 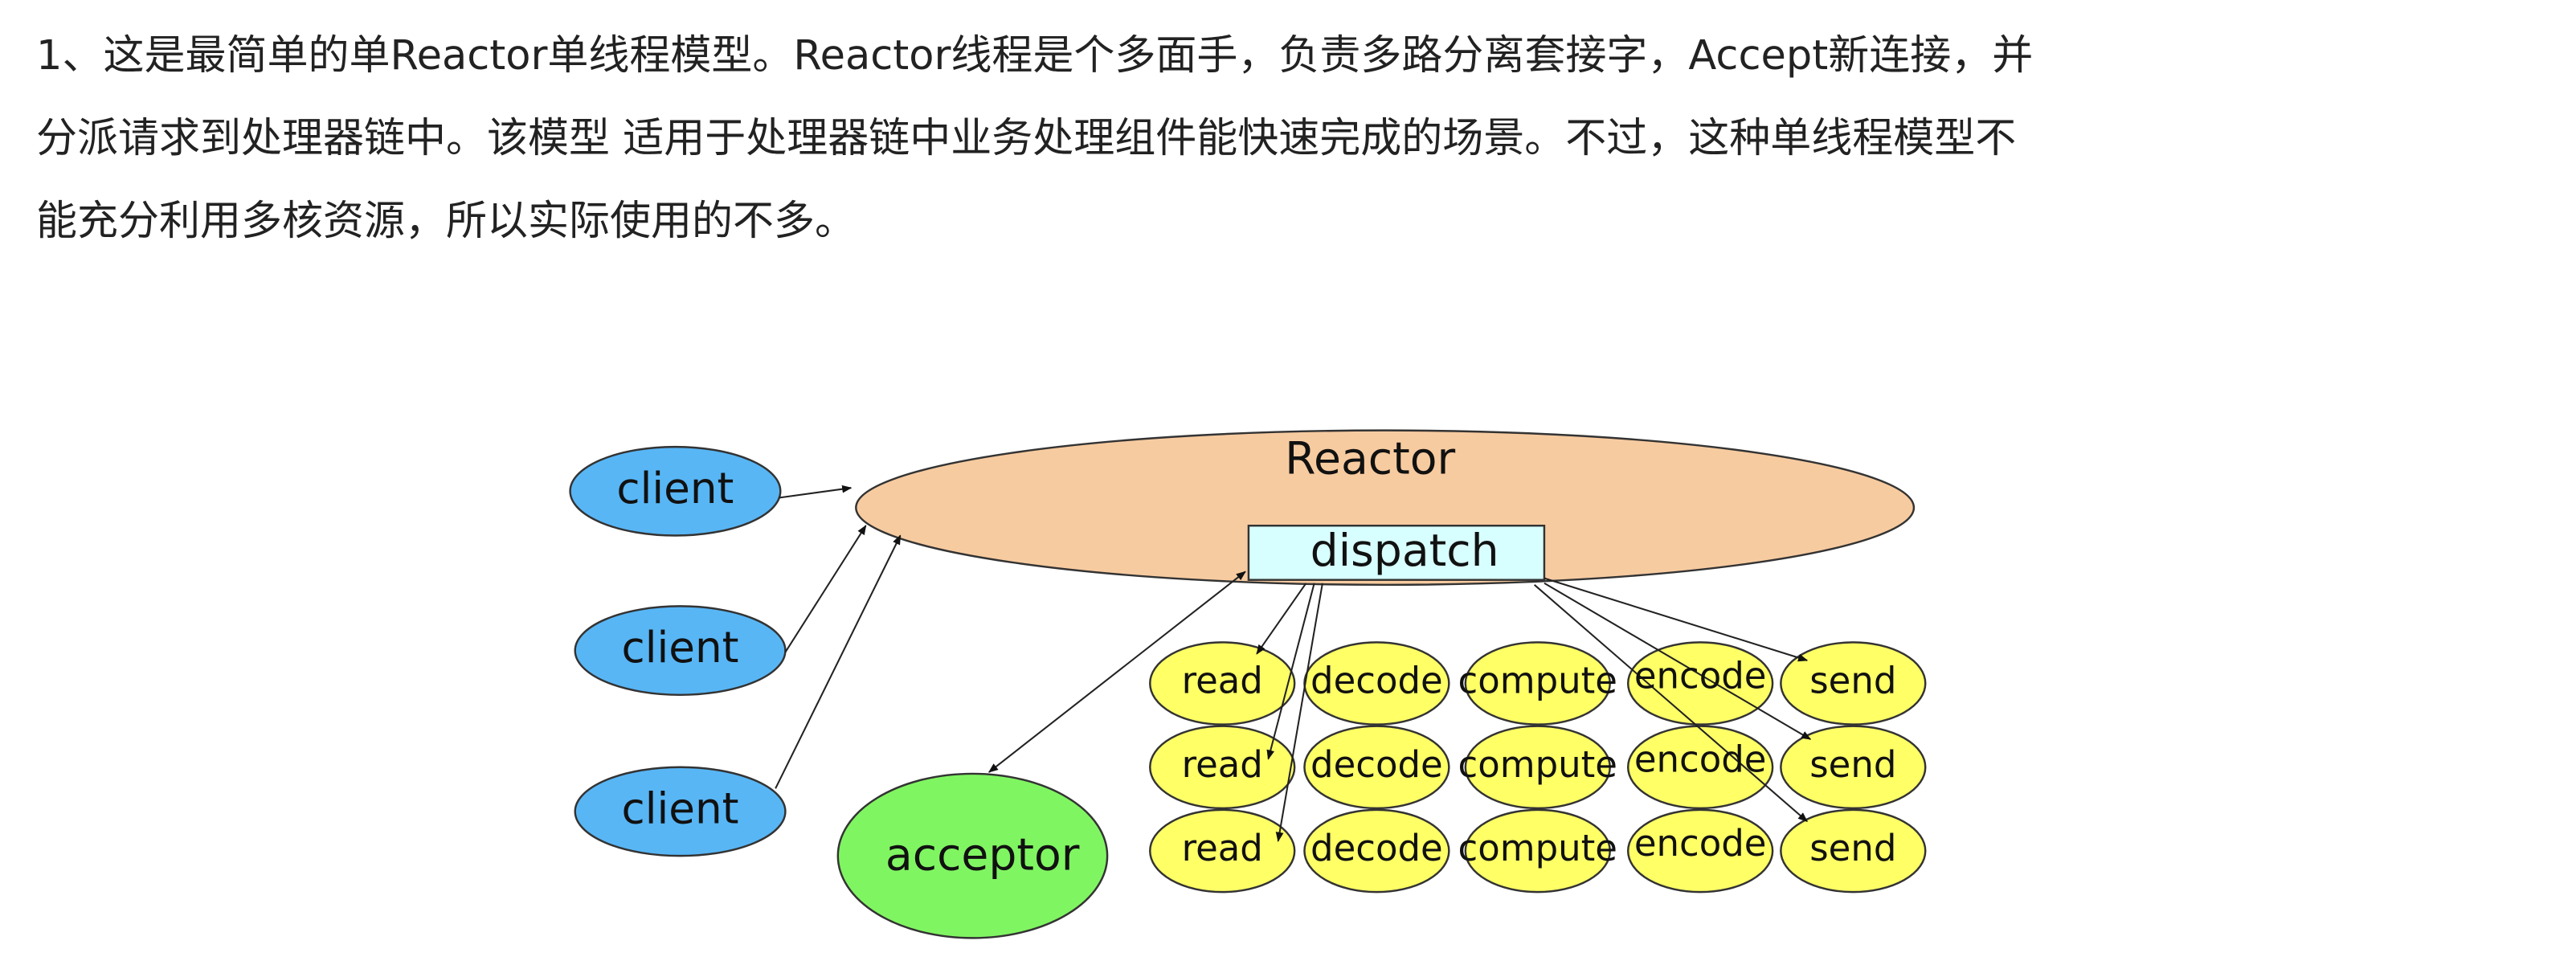 I want to click on reactor-label: Reactor, so click(x=1370, y=459).